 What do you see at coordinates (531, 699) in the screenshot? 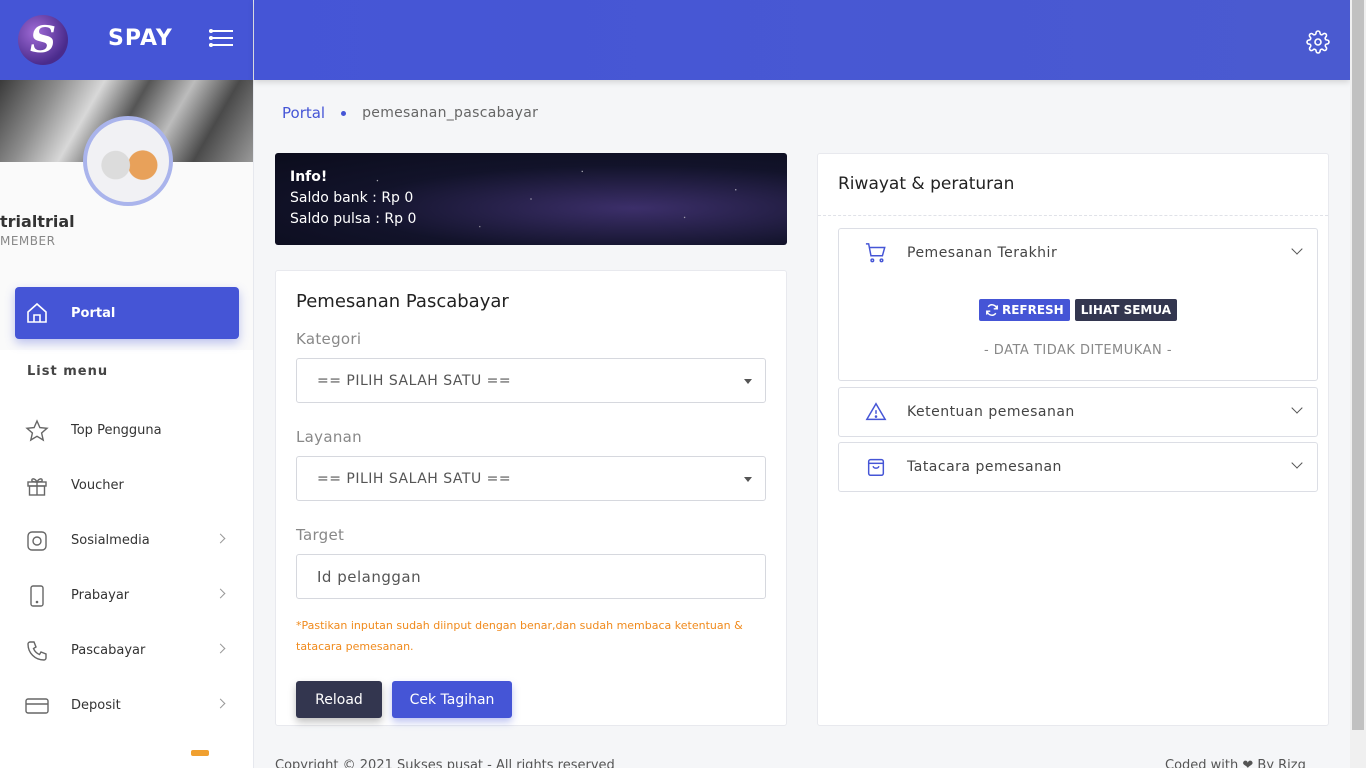
I see `form-actions: Reload Cek Tagihan` at bounding box center [531, 699].